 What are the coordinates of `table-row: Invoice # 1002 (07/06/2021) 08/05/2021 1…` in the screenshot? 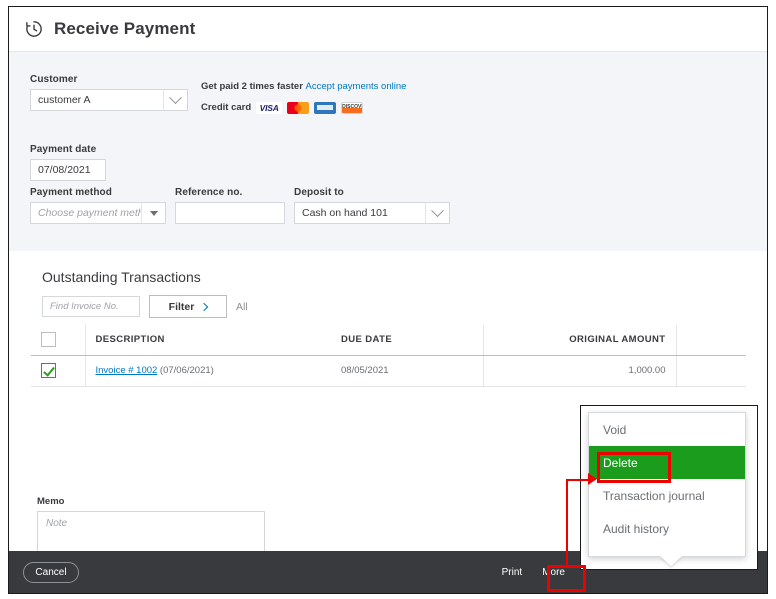 It's located at (388, 371).